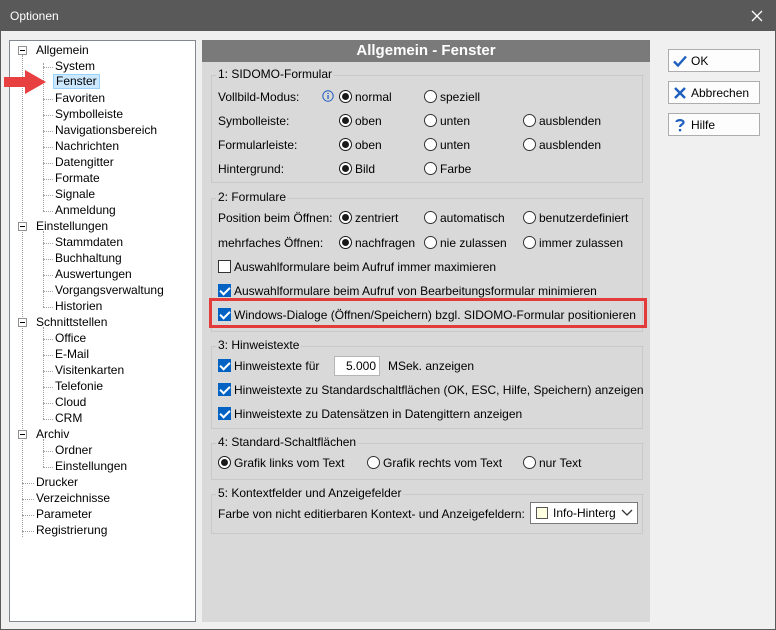 The width and height of the screenshot is (776, 630). What do you see at coordinates (388, 16) in the screenshot?
I see `title-bar: Optionen` at bounding box center [388, 16].